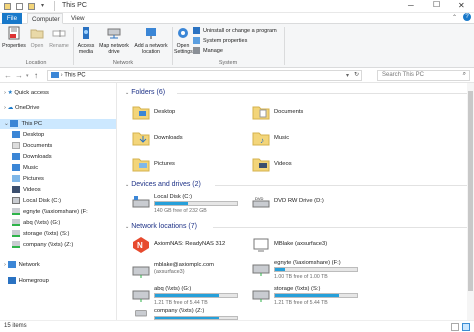  Describe the element at coordinates (26, 281) in the screenshot. I see `sidebar-item-homegroup: › Homegroup` at that location.